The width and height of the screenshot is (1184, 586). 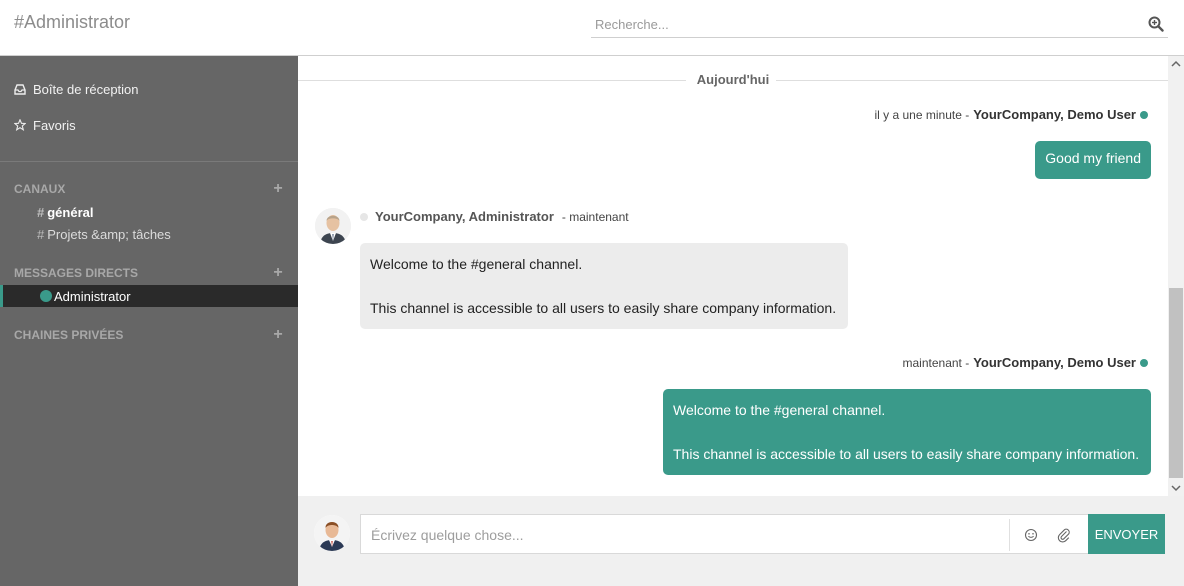 I want to click on smiley-icon, so click(x=1031, y=535).